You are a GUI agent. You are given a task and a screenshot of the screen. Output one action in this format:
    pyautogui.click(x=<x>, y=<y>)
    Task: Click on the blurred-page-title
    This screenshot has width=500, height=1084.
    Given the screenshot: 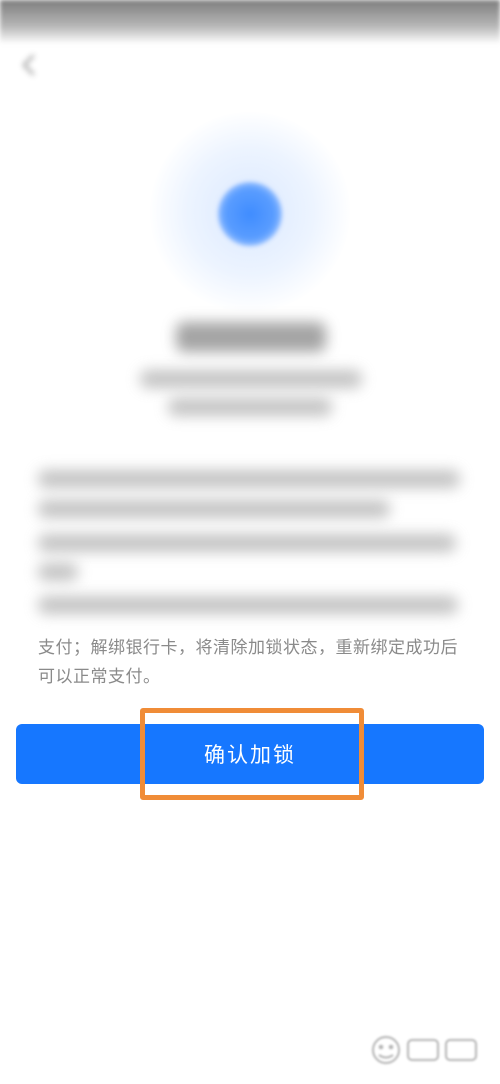 What is the action you would take?
    pyautogui.click(x=251, y=337)
    